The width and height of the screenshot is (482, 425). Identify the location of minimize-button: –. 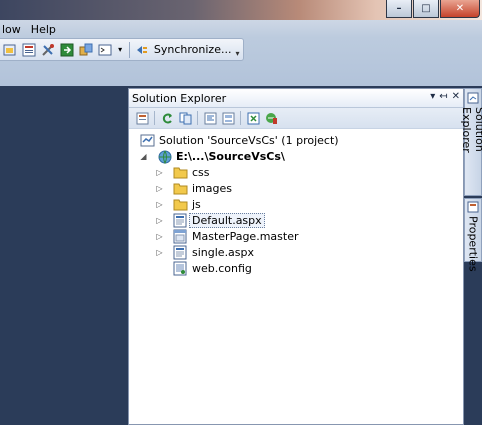
(399, 9).